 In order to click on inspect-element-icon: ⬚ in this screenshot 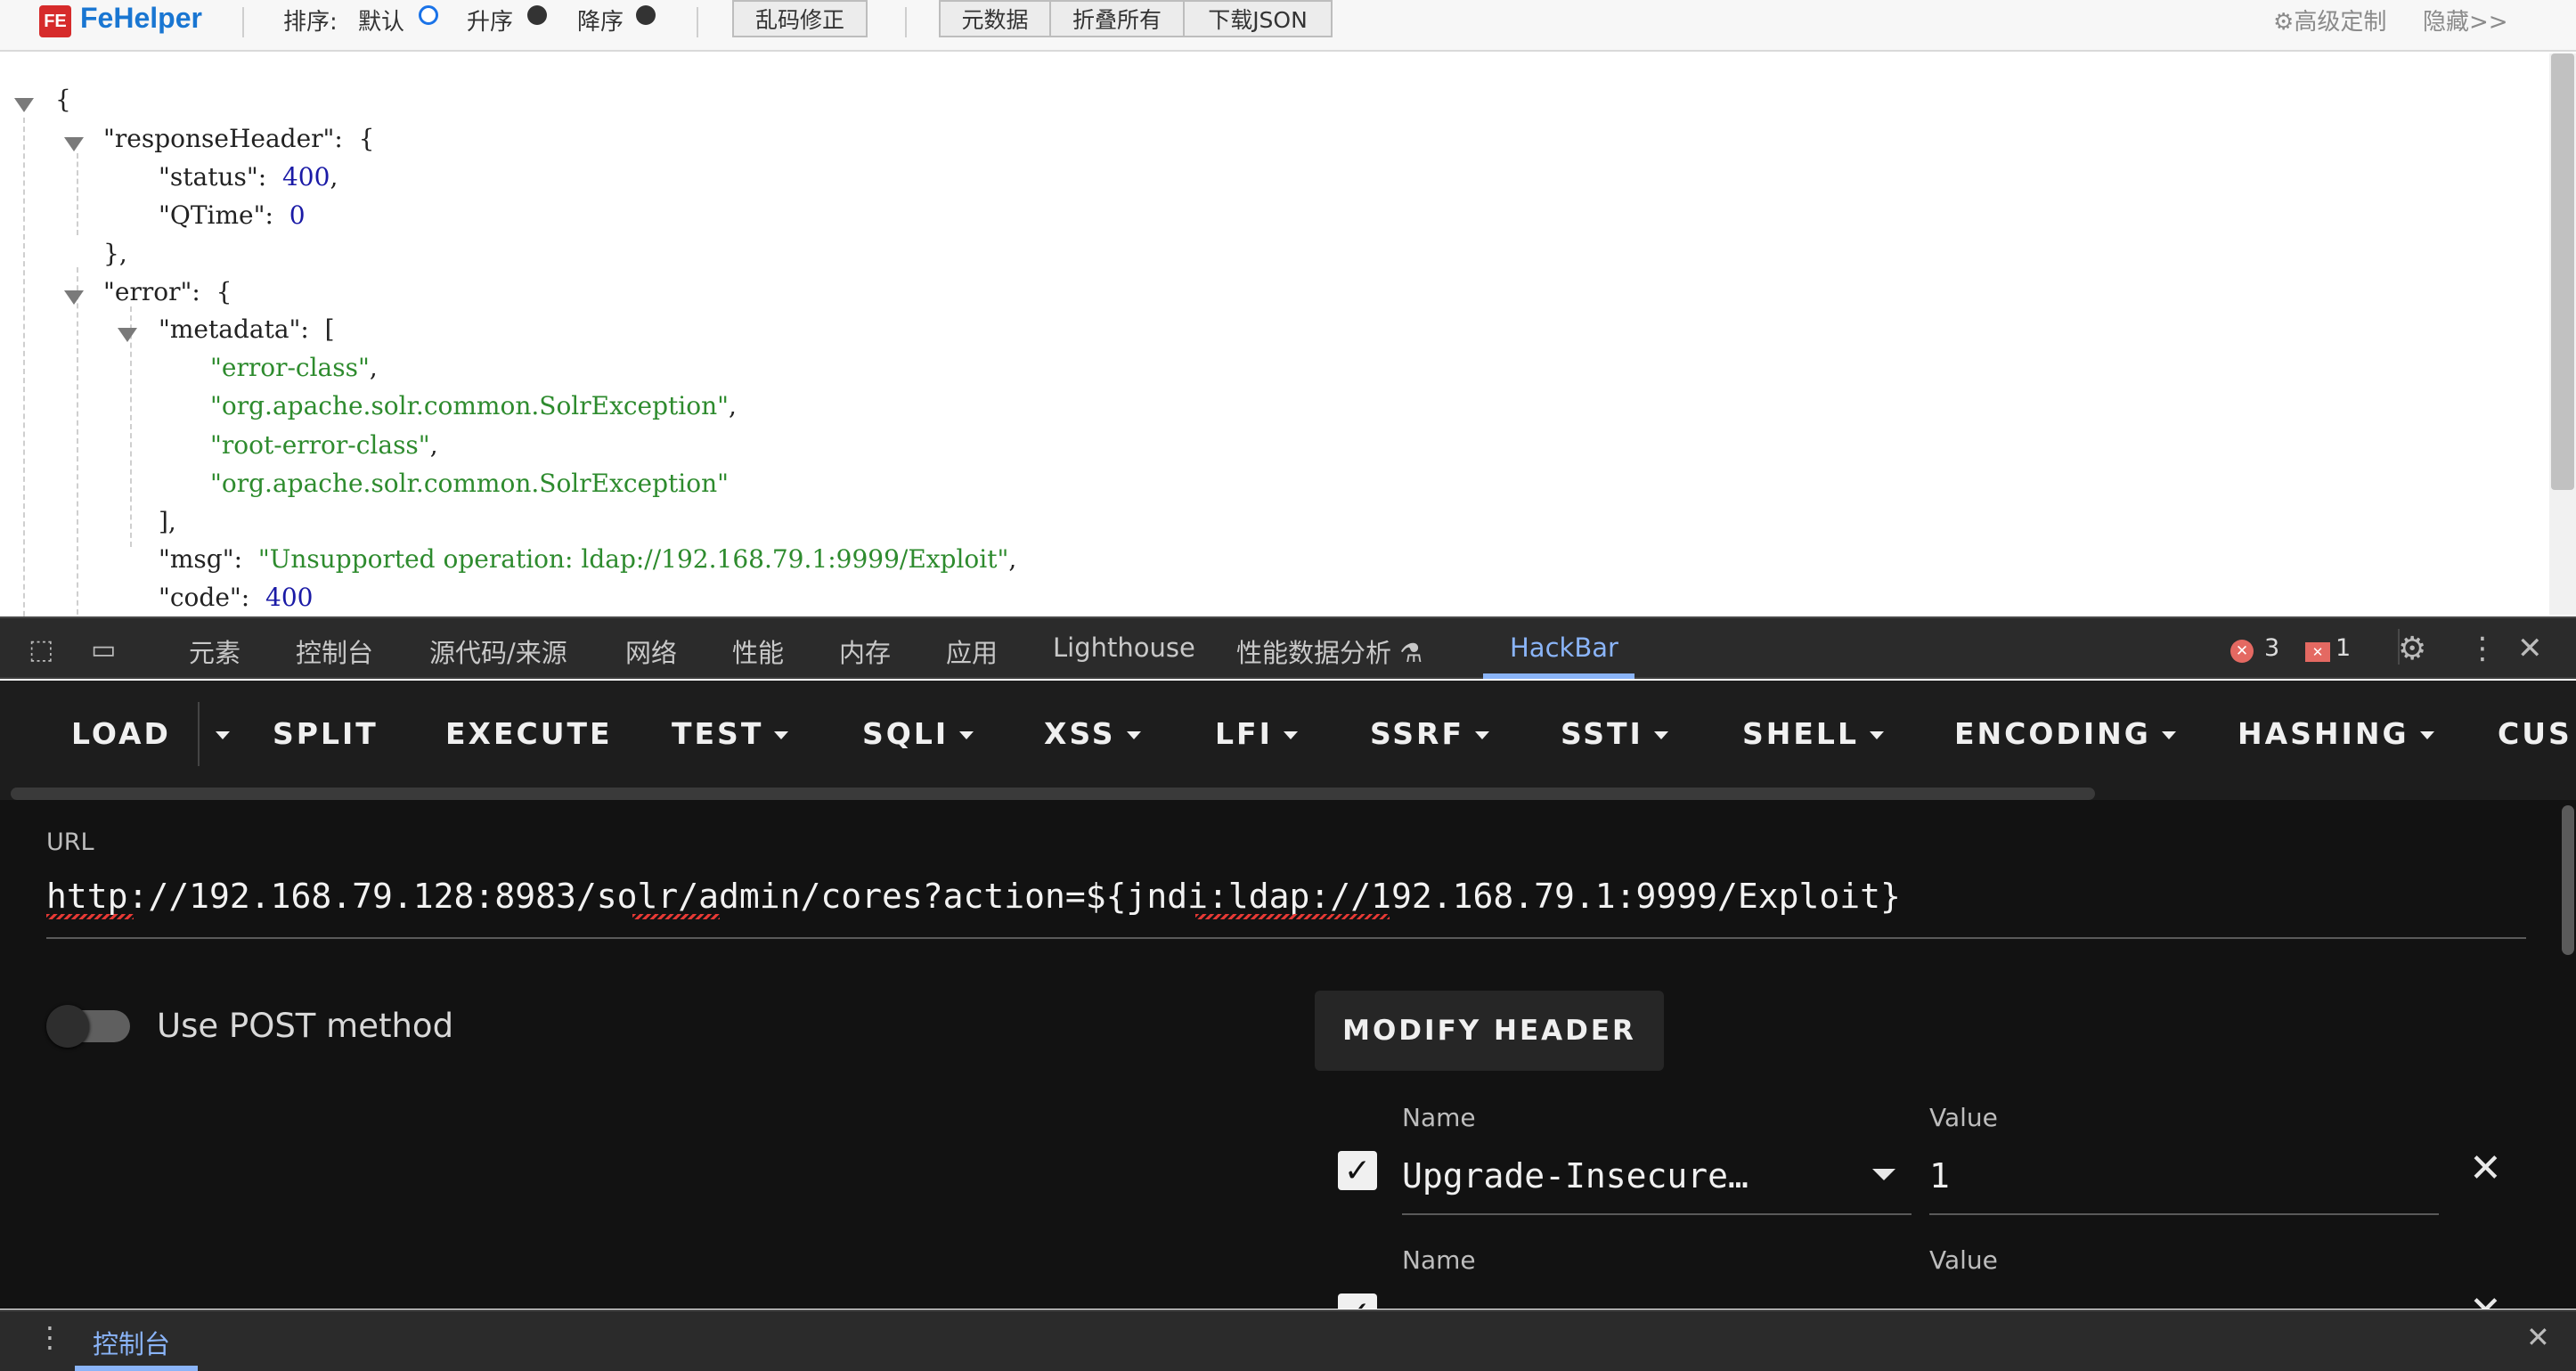, I will do `click(41, 649)`.